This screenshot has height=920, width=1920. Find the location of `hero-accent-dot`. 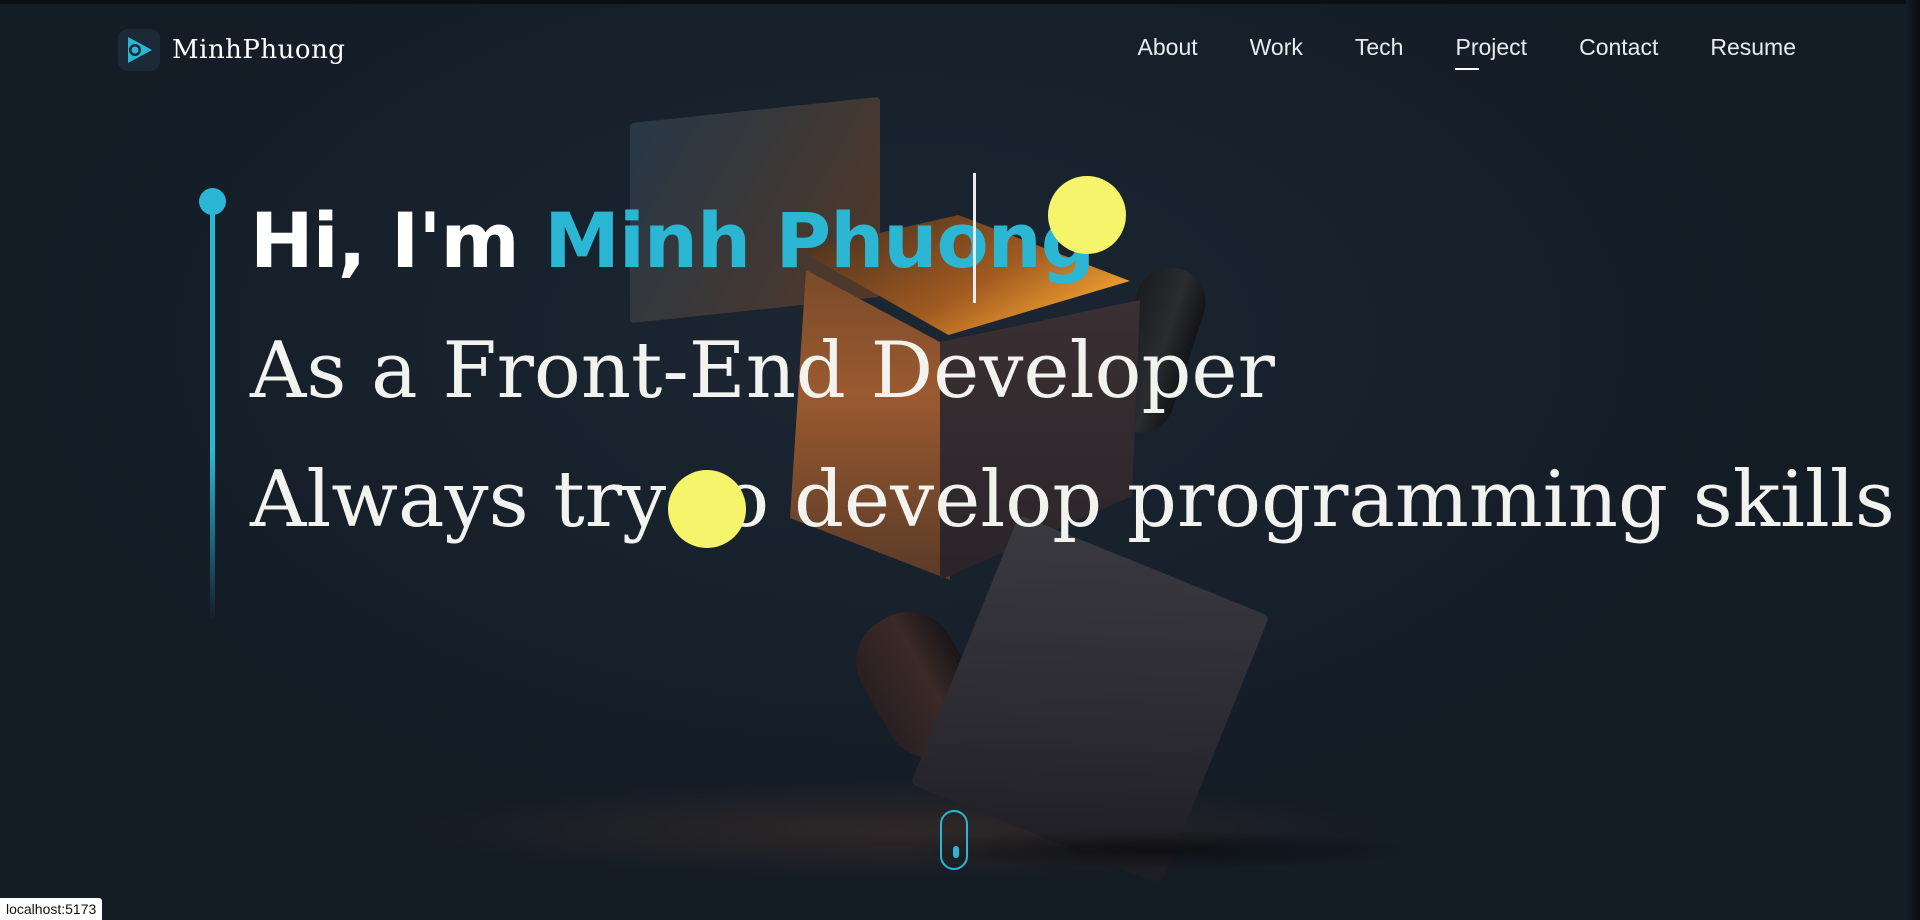

hero-accent-dot is located at coordinates (212, 201).